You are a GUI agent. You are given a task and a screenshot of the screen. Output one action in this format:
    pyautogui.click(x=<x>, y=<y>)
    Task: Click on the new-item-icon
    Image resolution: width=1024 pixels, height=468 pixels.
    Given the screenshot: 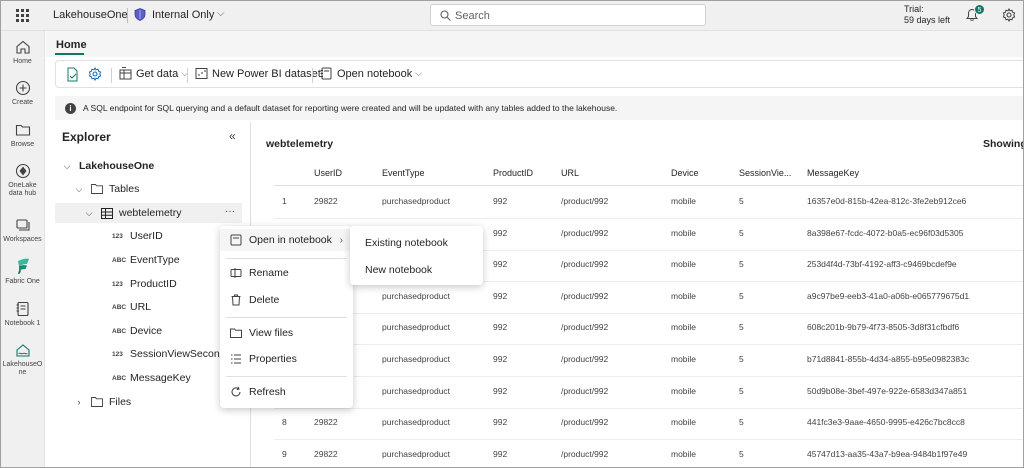 What is the action you would take?
    pyautogui.click(x=73, y=74)
    